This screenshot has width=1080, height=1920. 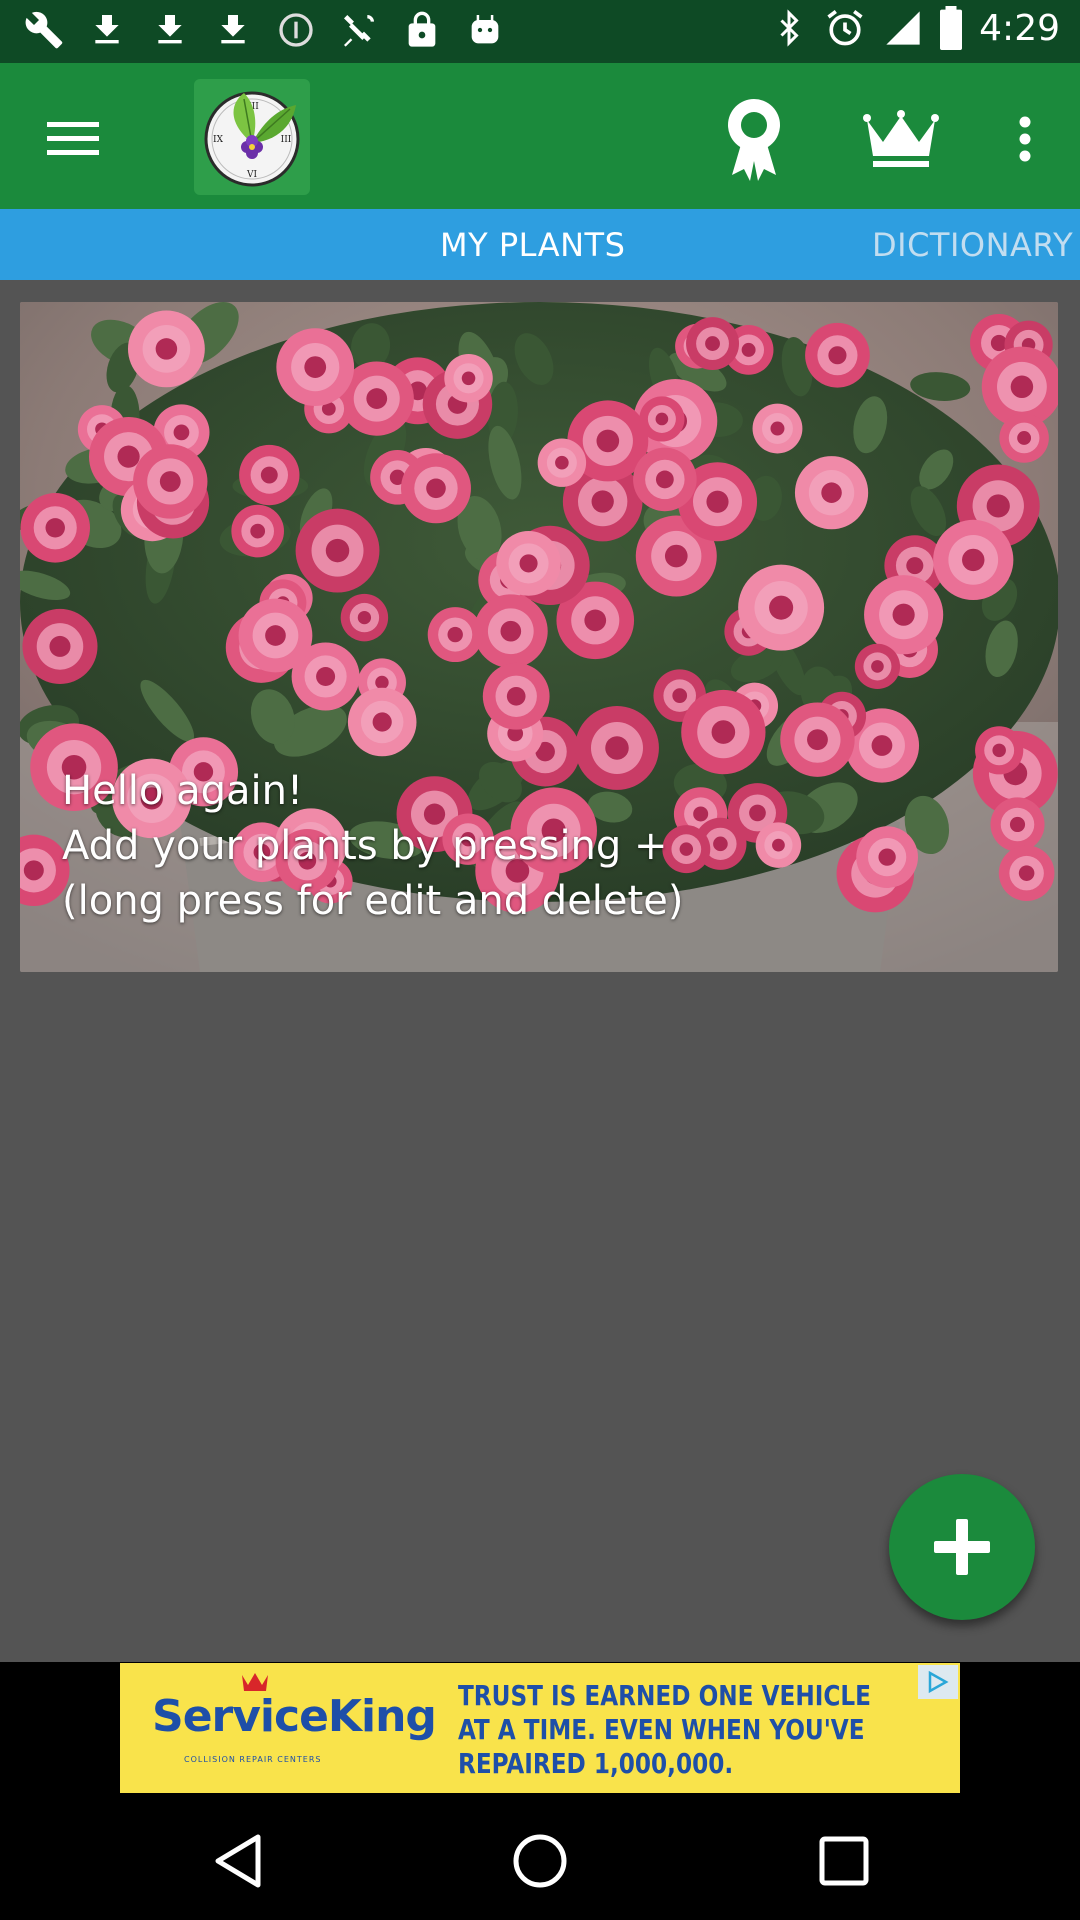 What do you see at coordinates (286, 140) in the screenshot?
I see `svg-text: III` at bounding box center [286, 140].